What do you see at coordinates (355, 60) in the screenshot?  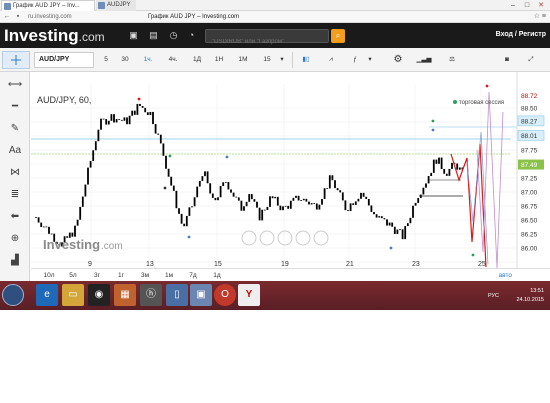 I see `fx-icon: ƒ` at bounding box center [355, 60].